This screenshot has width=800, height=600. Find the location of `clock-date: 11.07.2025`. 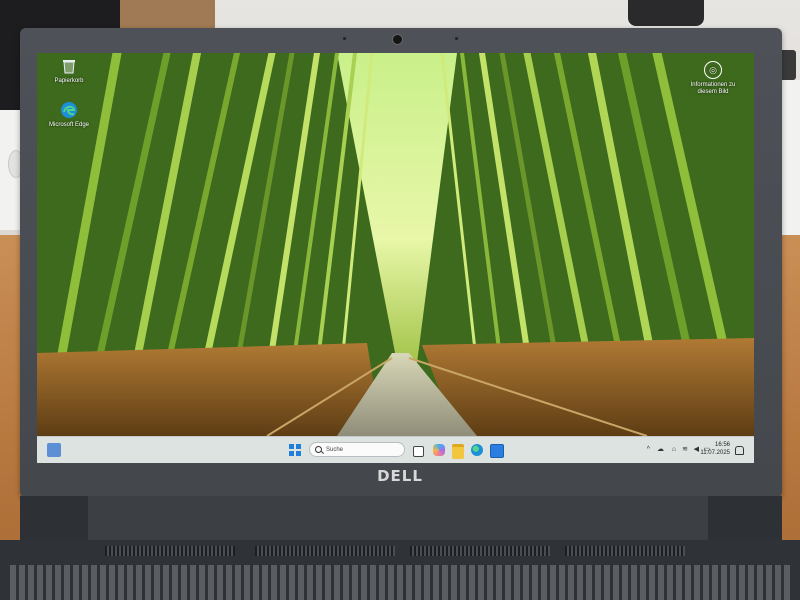

clock-date: 11.07.2025 is located at coordinates (715, 453).